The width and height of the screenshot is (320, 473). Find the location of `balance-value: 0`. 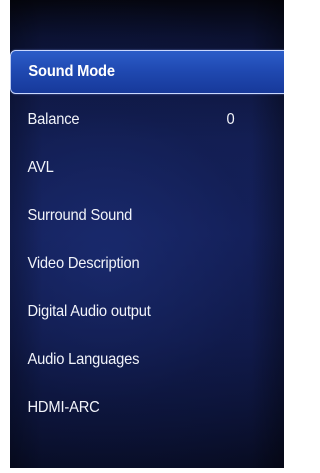

balance-value: 0 is located at coordinates (230, 119).